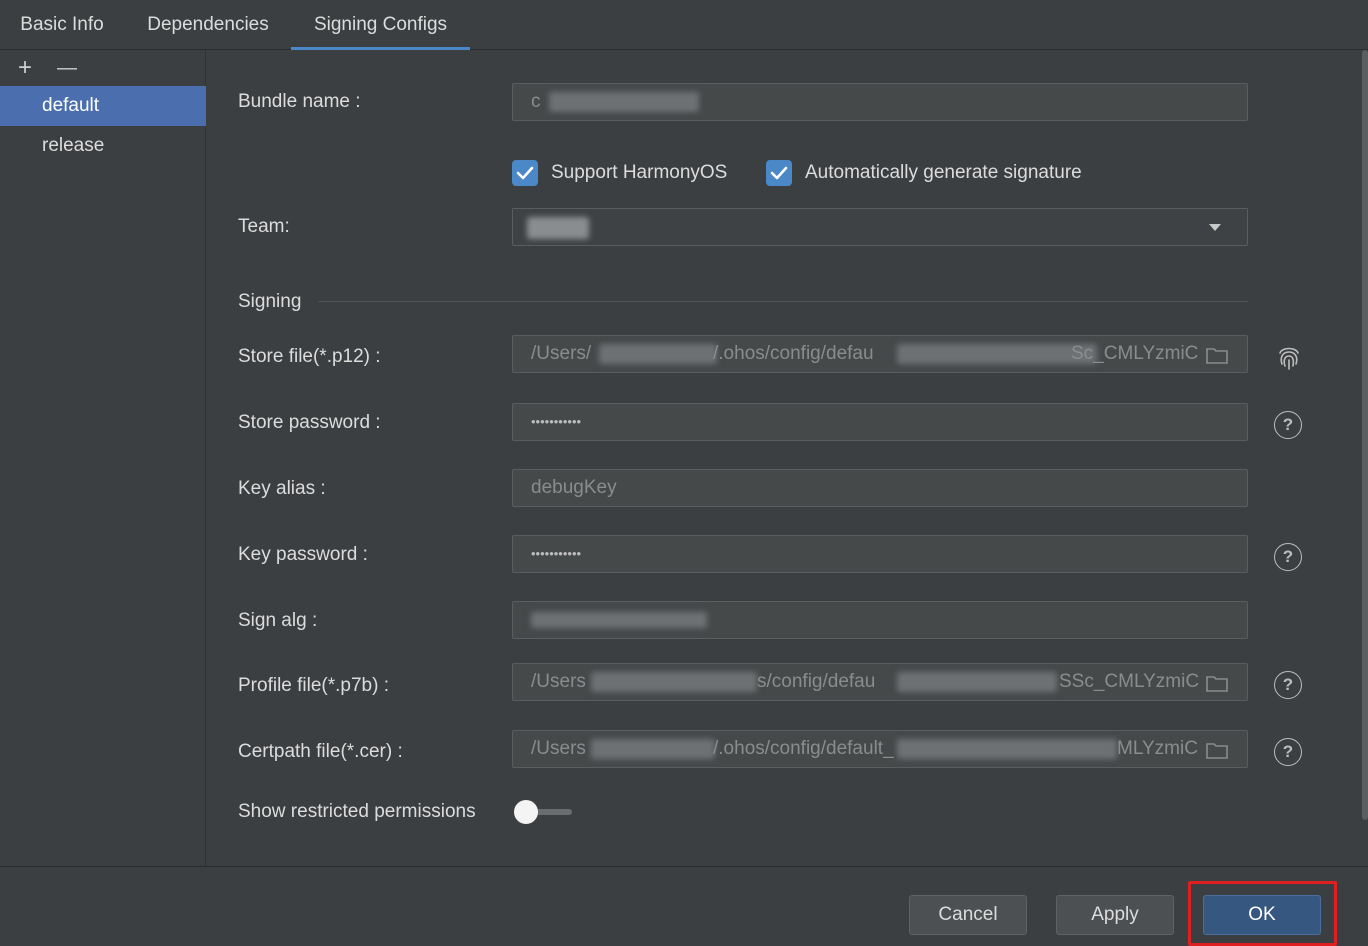 This screenshot has height=946, width=1368. What do you see at coordinates (543, 812) in the screenshot?
I see `show-restricted-toggle` at bounding box center [543, 812].